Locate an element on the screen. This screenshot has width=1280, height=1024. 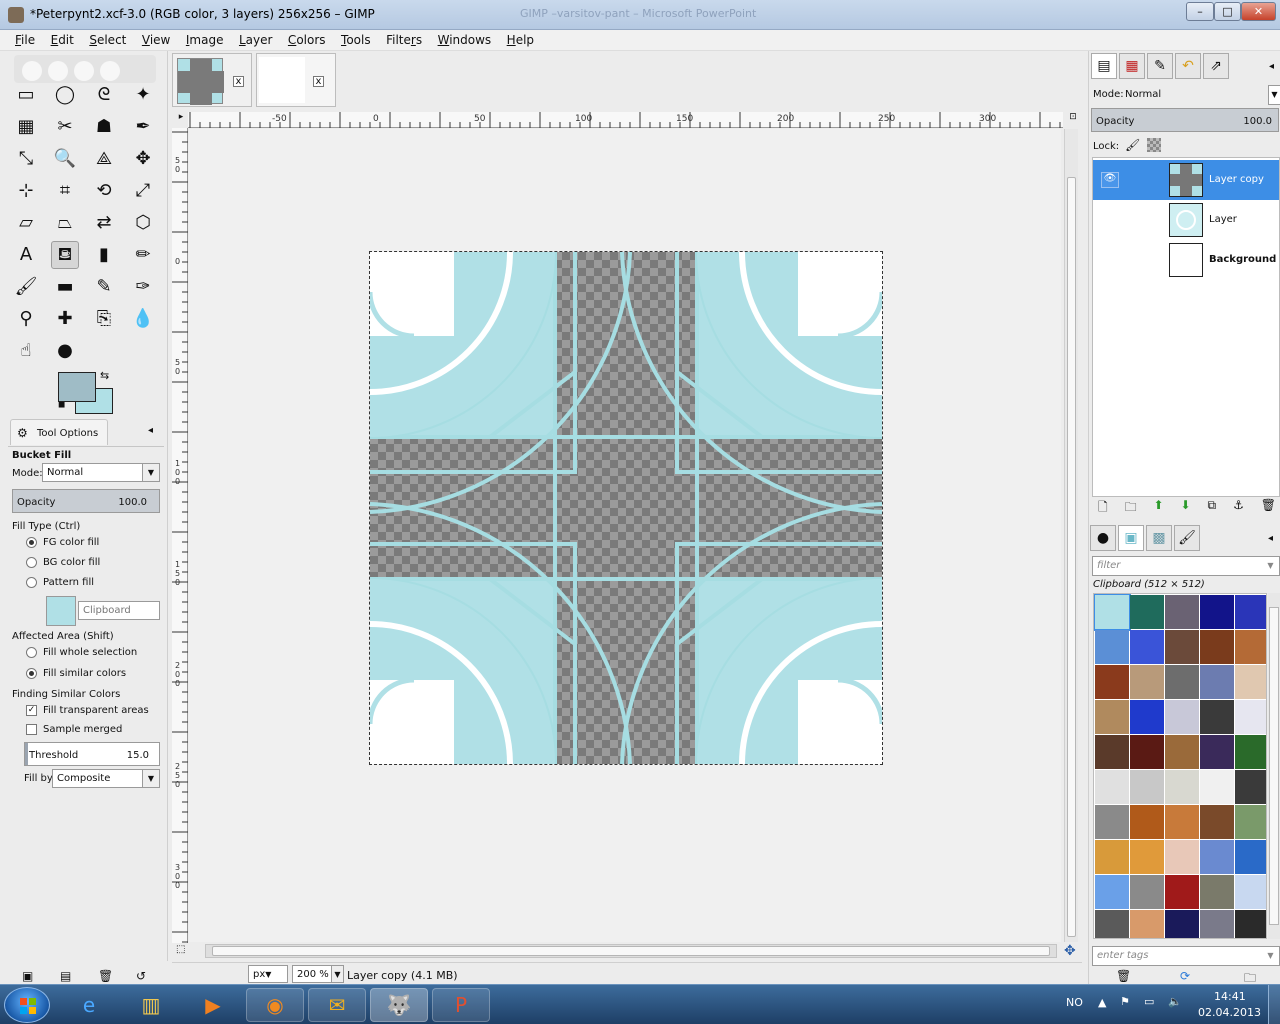
layer-opacity-slider: Opacity 100.0 is located at coordinates (1185, 120).